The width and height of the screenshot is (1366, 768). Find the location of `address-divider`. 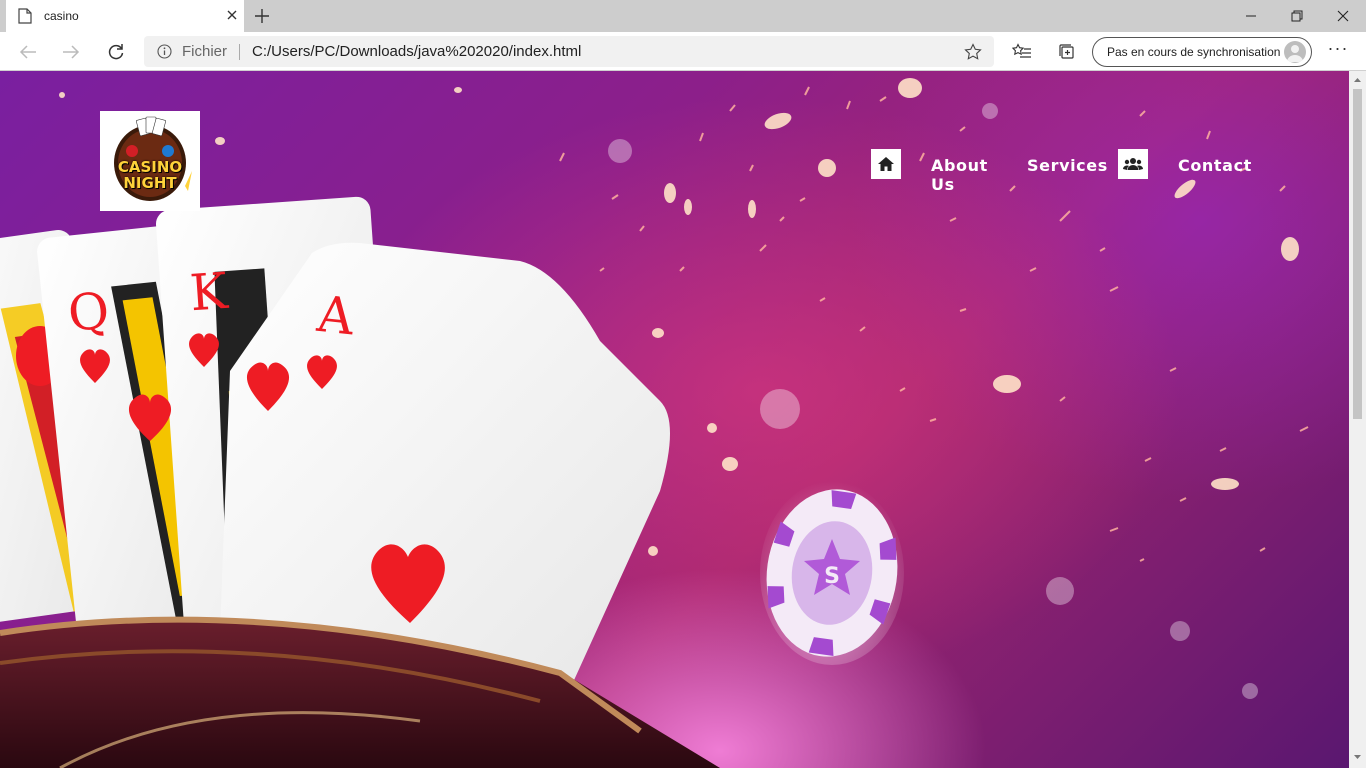

address-divider is located at coordinates (239, 52).